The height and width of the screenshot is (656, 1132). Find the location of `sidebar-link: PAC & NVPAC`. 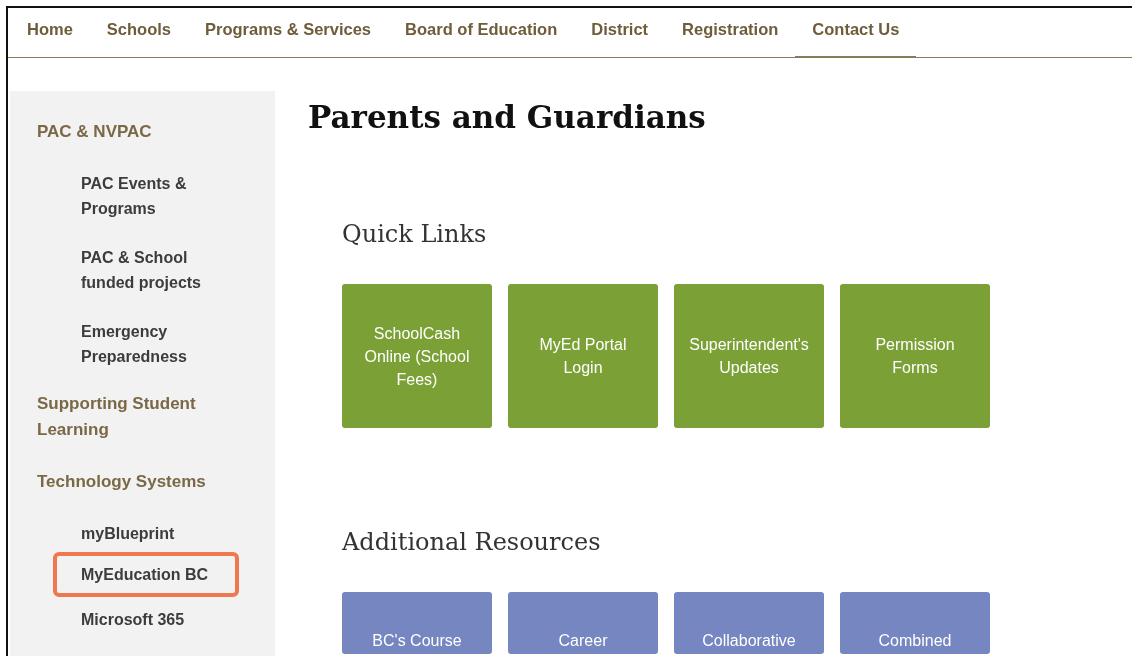

sidebar-link: PAC & NVPAC is located at coordinates (132, 132).